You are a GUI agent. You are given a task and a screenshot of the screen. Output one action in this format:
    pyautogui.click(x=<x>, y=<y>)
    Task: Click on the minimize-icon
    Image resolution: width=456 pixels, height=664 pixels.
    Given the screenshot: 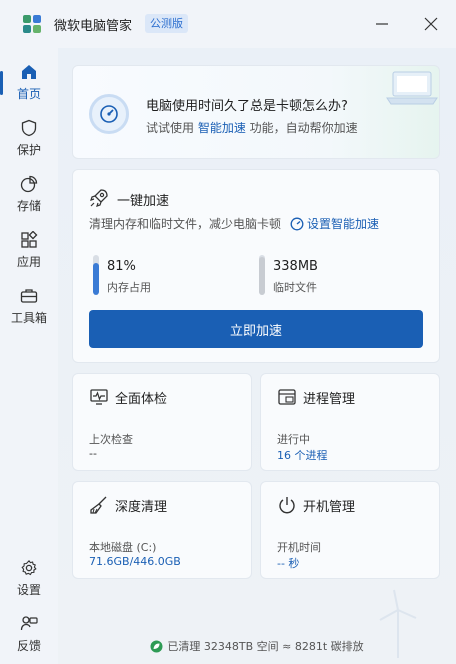 What is the action you would take?
    pyautogui.click(x=382, y=24)
    